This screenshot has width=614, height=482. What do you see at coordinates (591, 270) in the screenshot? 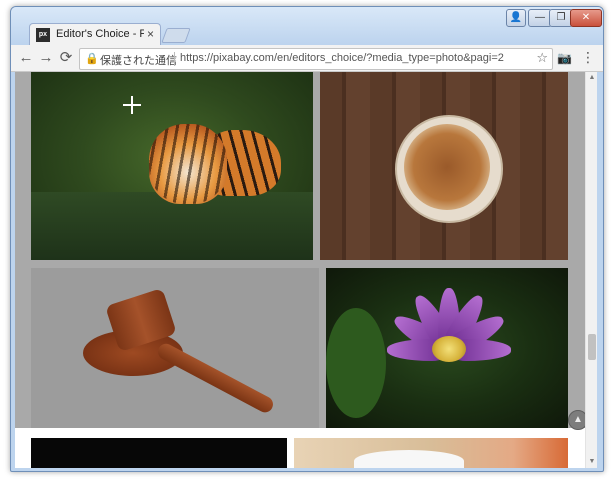
I see `vertical-scrollbar: ▲ ▼` at bounding box center [591, 270].